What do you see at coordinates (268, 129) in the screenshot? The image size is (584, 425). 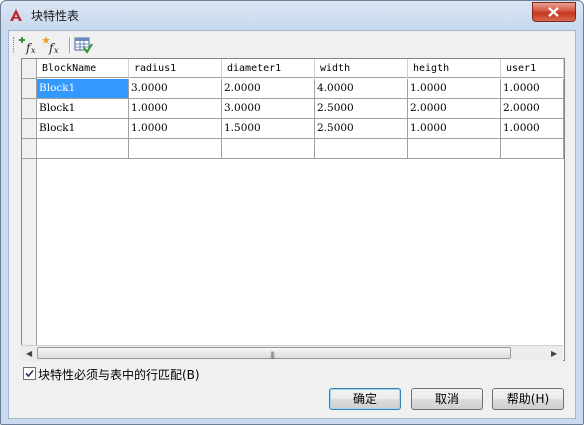 I see `table-cell: 1.5000` at bounding box center [268, 129].